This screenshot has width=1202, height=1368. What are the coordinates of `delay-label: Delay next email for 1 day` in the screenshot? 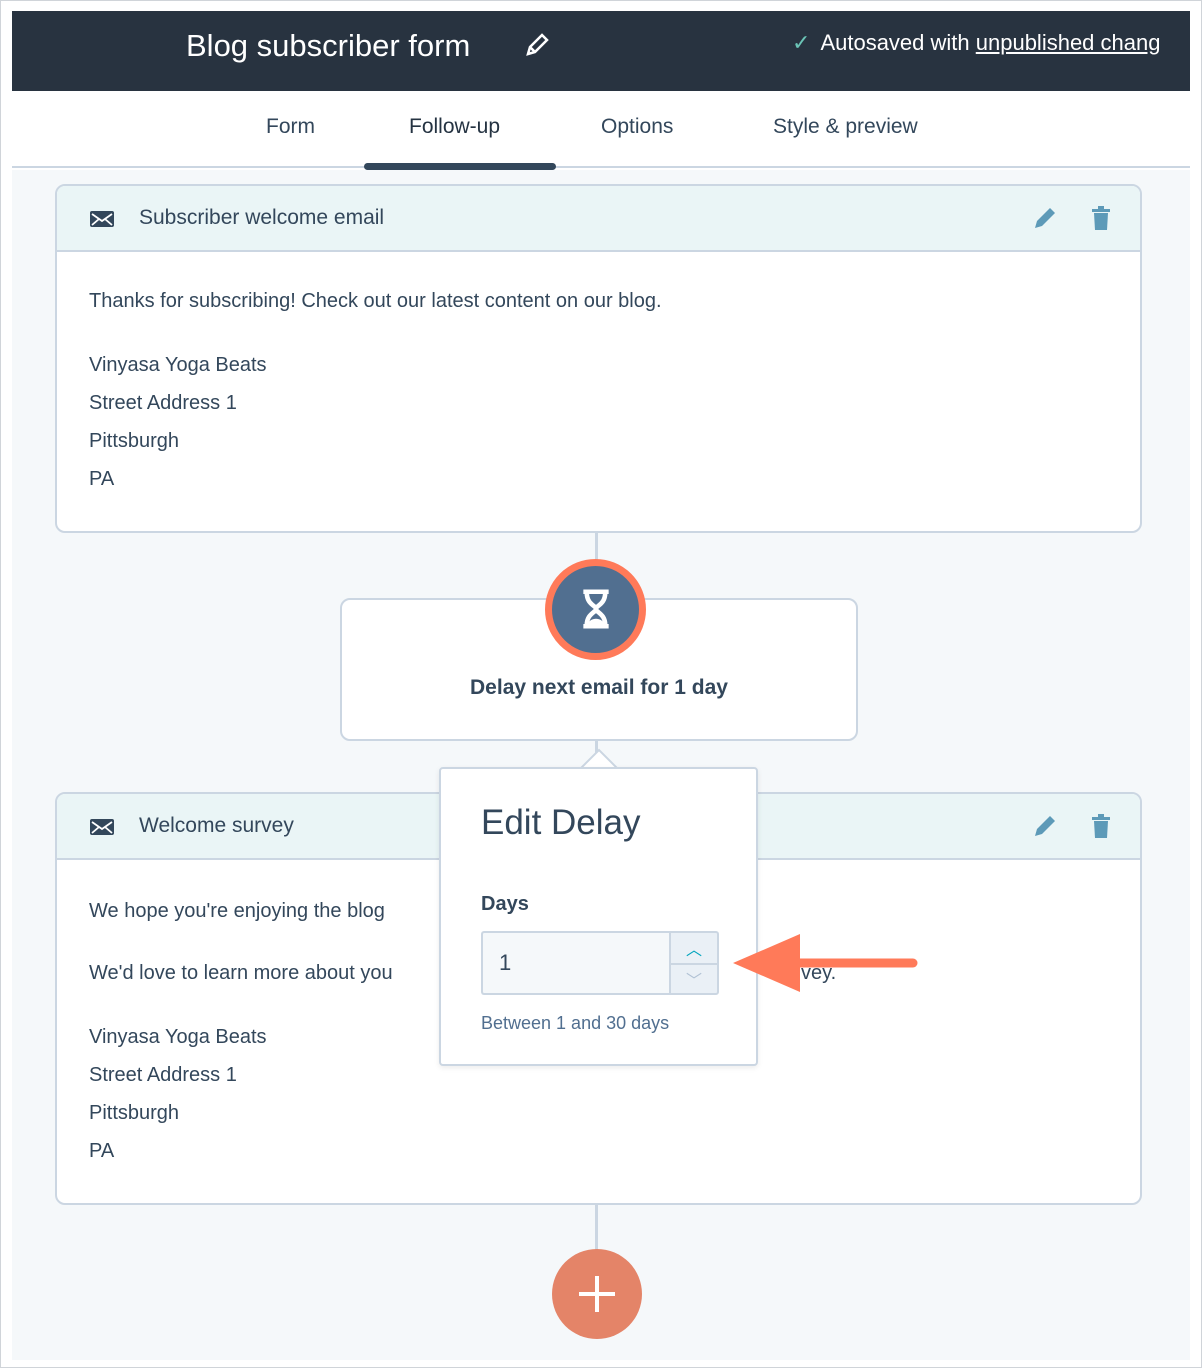 It's located at (599, 687).